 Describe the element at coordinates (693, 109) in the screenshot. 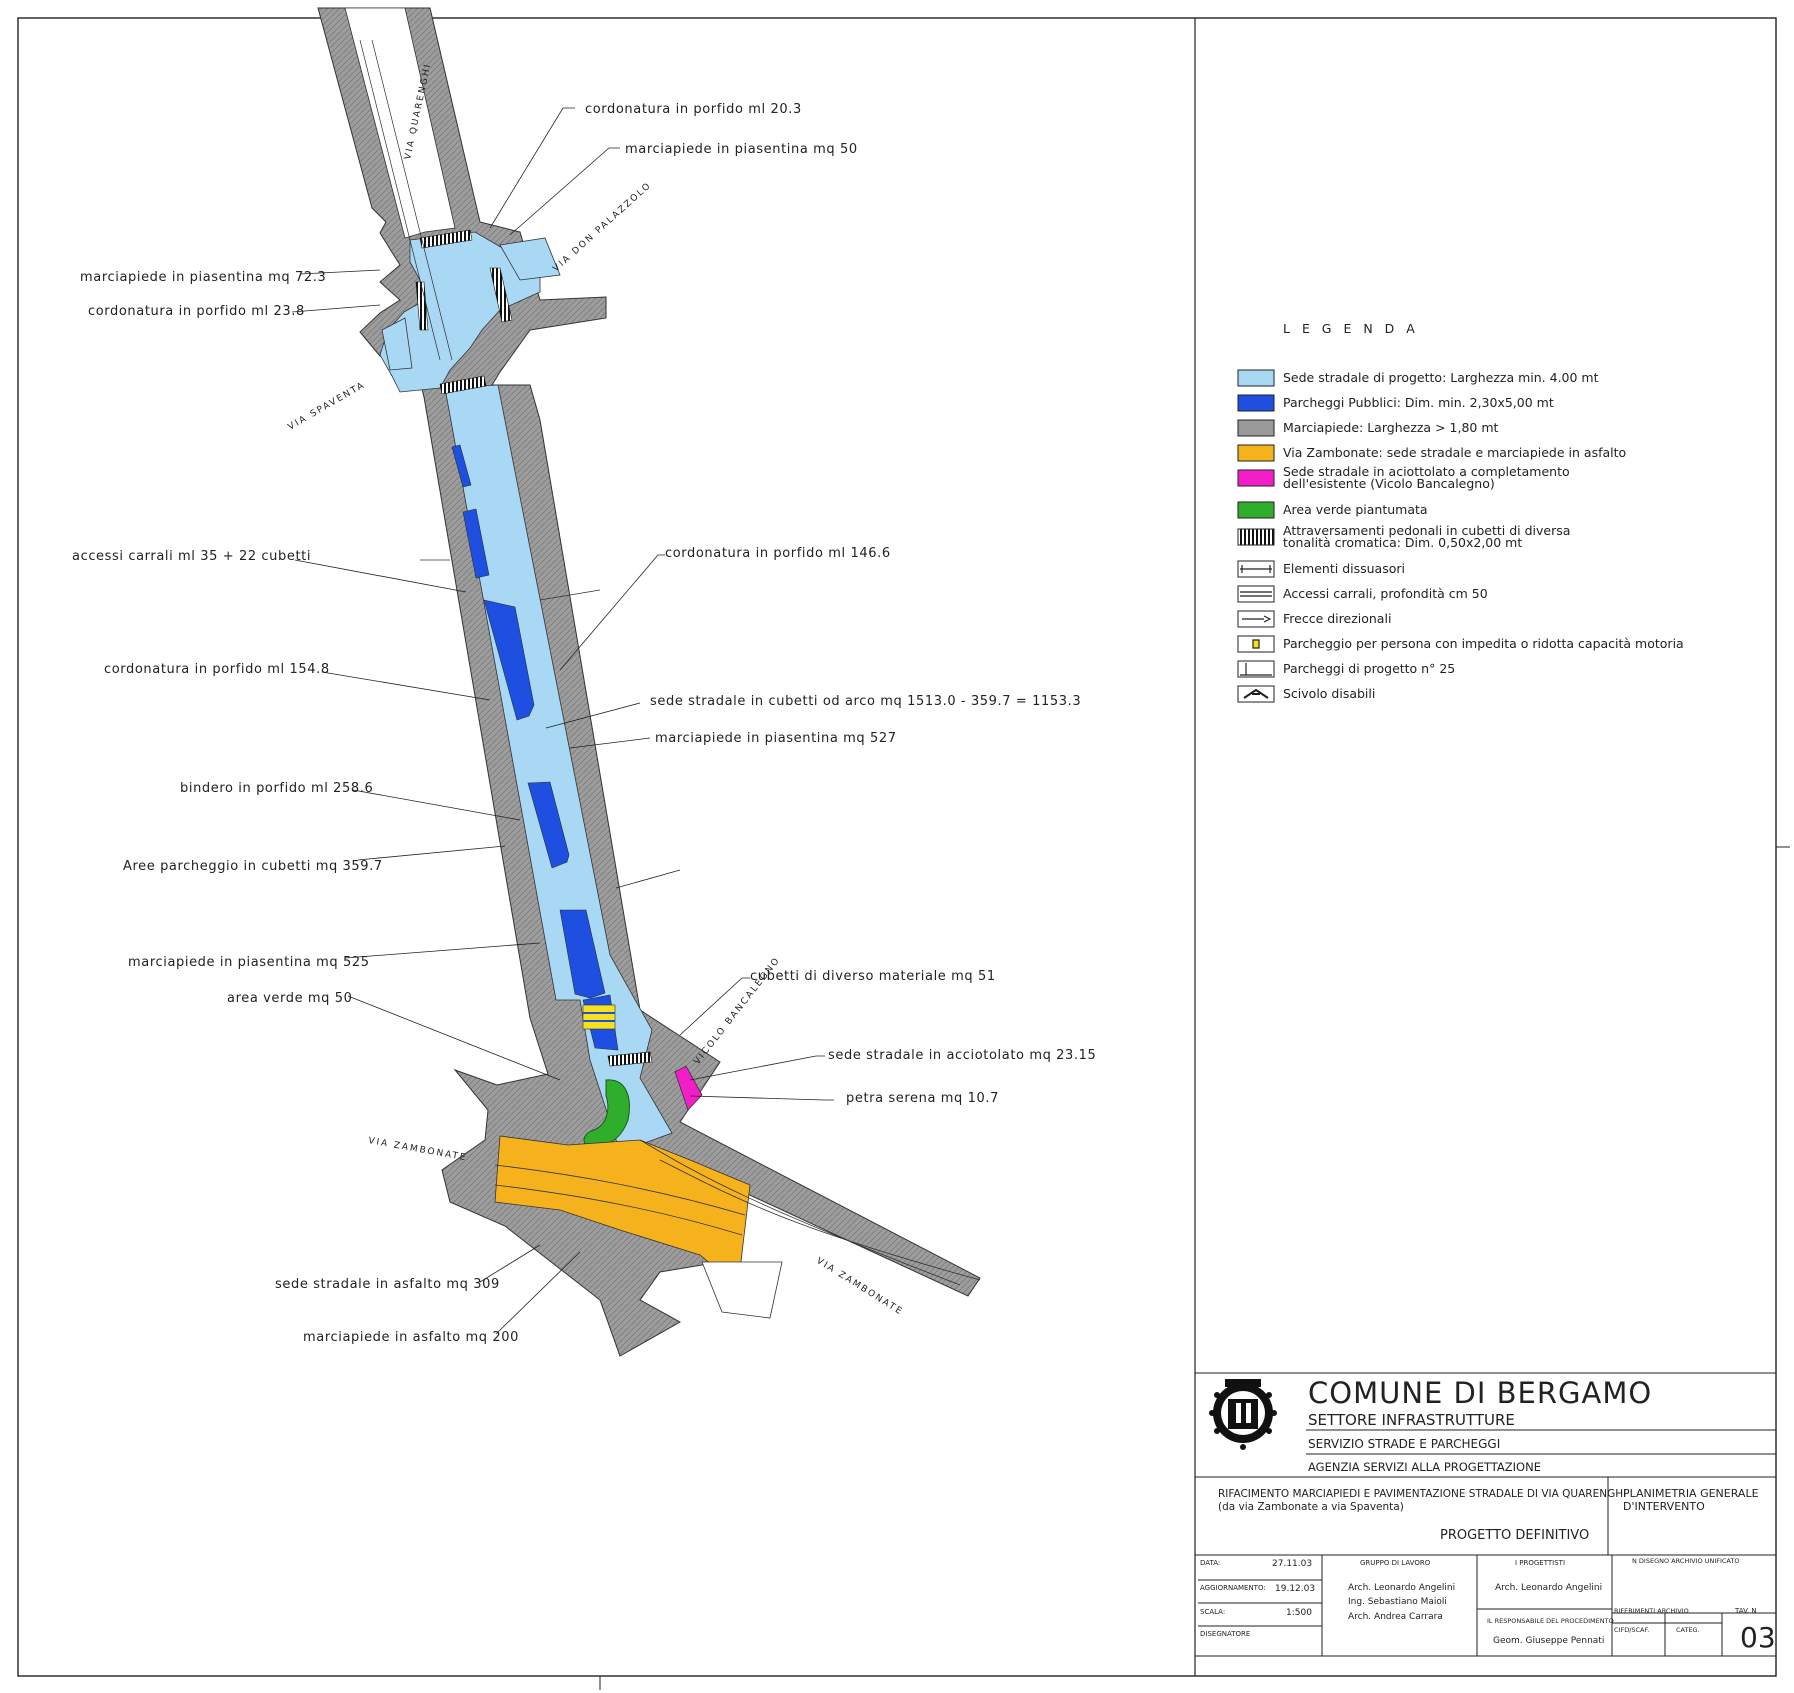

I see `annotation-label: cordonatura in porfido ml 20.3` at that location.